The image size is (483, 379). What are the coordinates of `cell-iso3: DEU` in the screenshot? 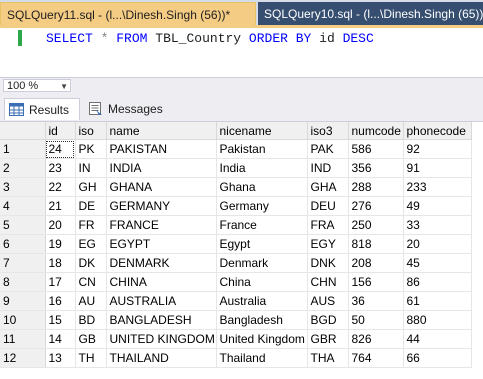 It's located at (328, 206).